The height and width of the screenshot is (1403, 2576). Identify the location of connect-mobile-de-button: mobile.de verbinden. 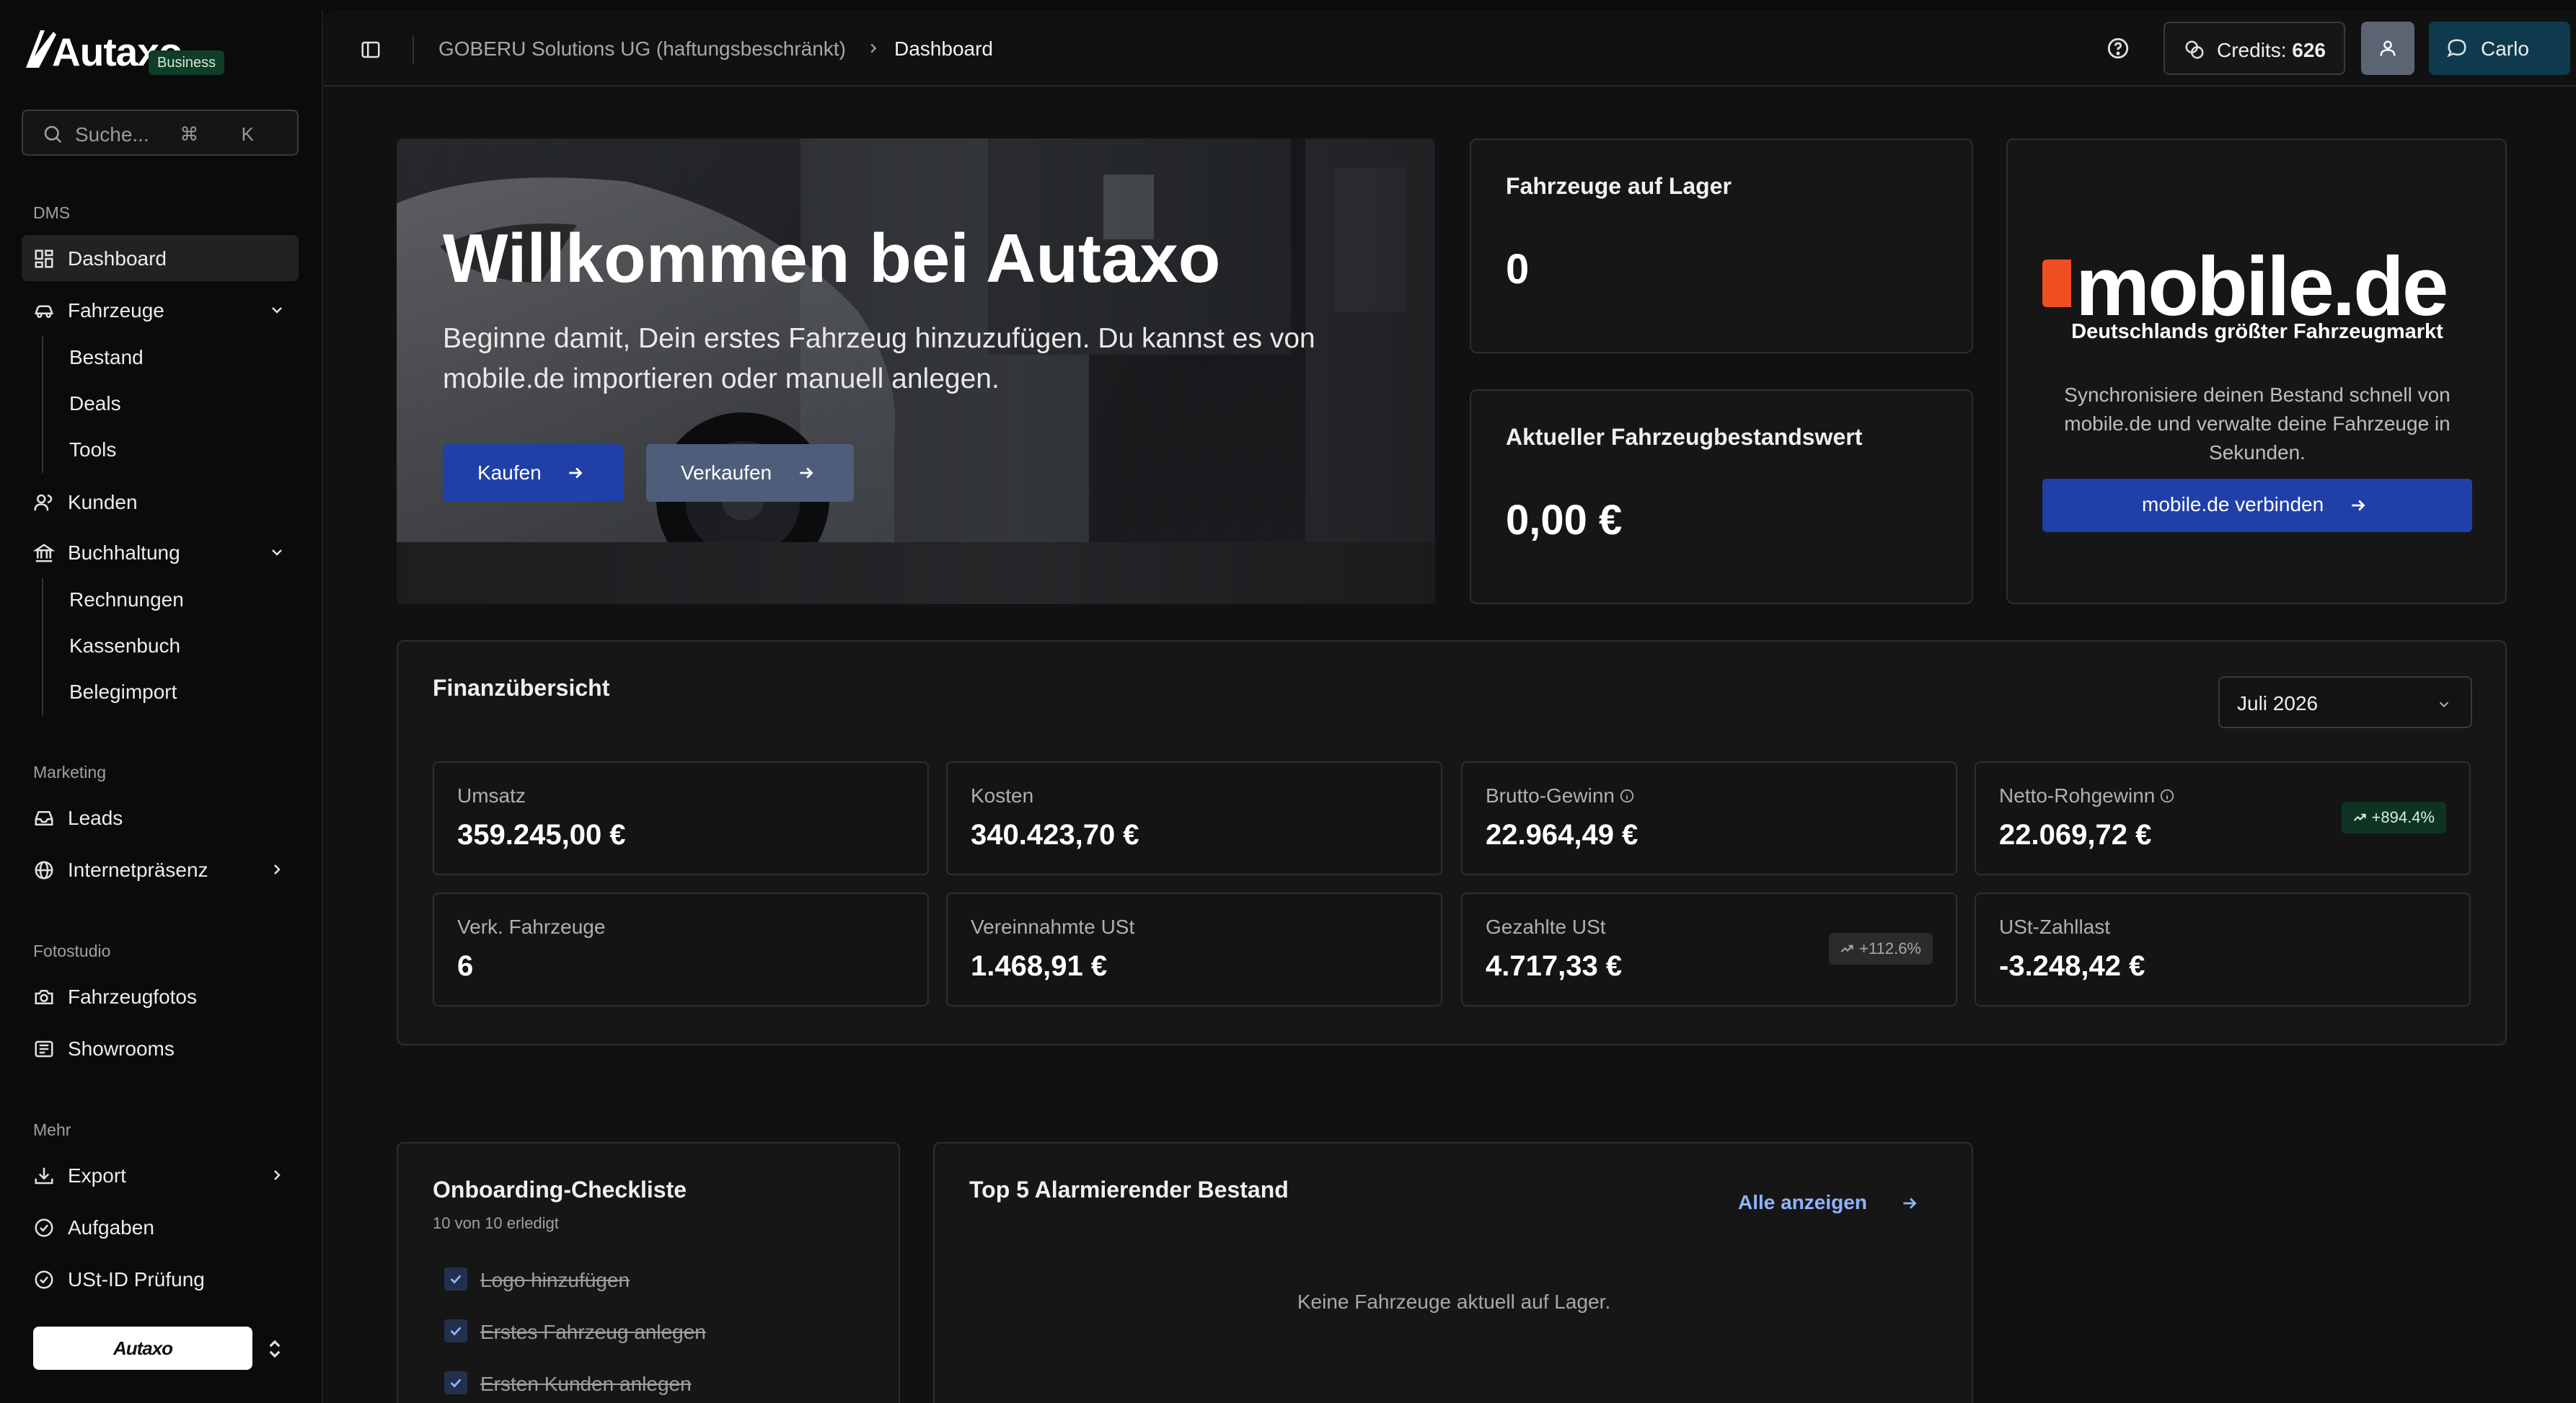
(2257, 505).